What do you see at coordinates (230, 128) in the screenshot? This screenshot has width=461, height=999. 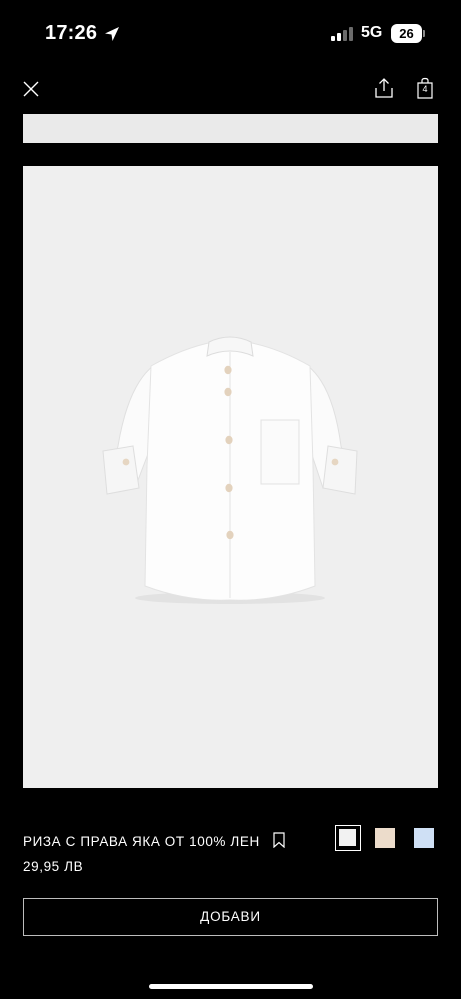 I see `previous-product-image` at bounding box center [230, 128].